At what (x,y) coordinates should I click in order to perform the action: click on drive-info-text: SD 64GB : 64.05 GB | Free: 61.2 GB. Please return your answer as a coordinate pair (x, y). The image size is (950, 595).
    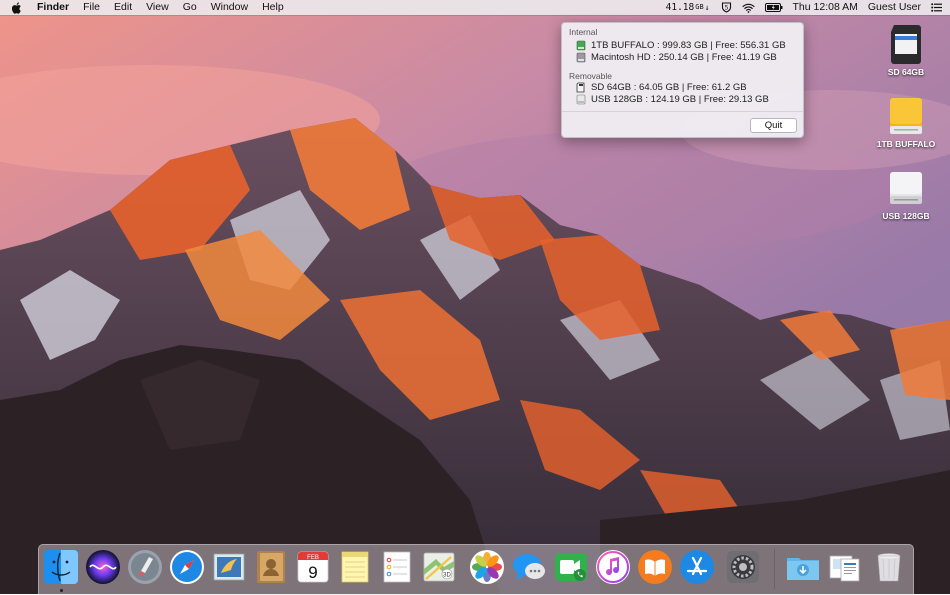
    Looking at the image, I should click on (669, 87).